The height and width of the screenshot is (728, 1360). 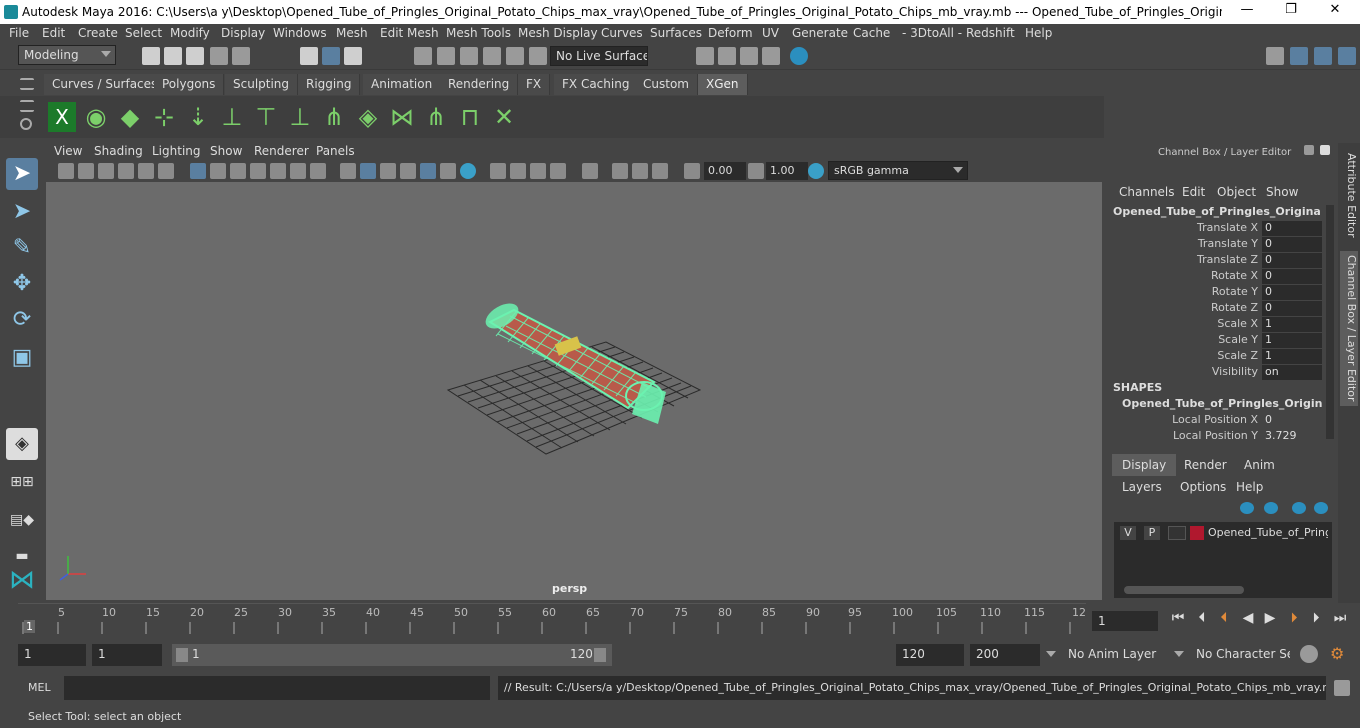 What do you see at coordinates (66, 171) in the screenshot?
I see `camera-icon` at bounding box center [66, 171].